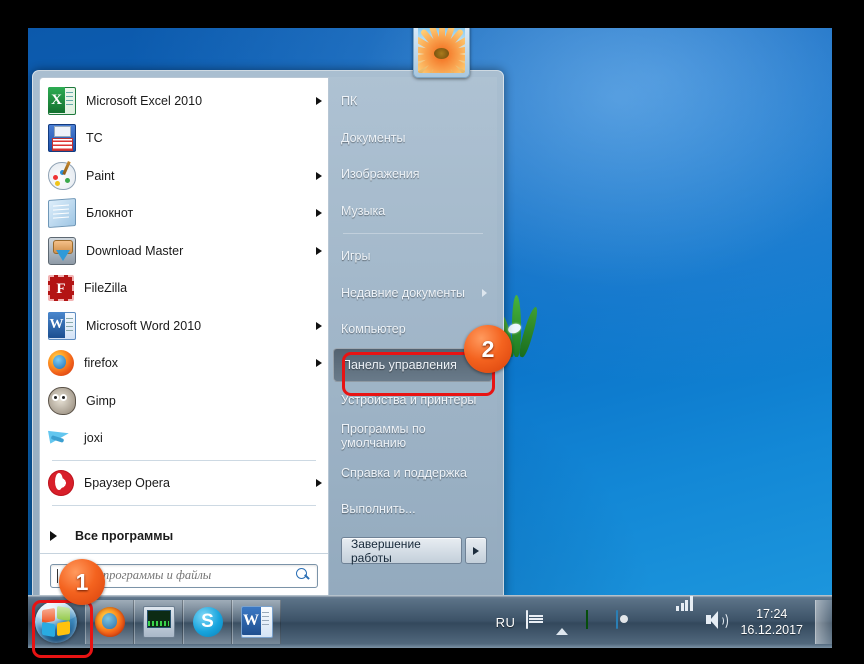 This screenshot has height=664, width=864. Describe the element at coordinates (441, 50) in the screenshot. I see `avatar-image` at that location.